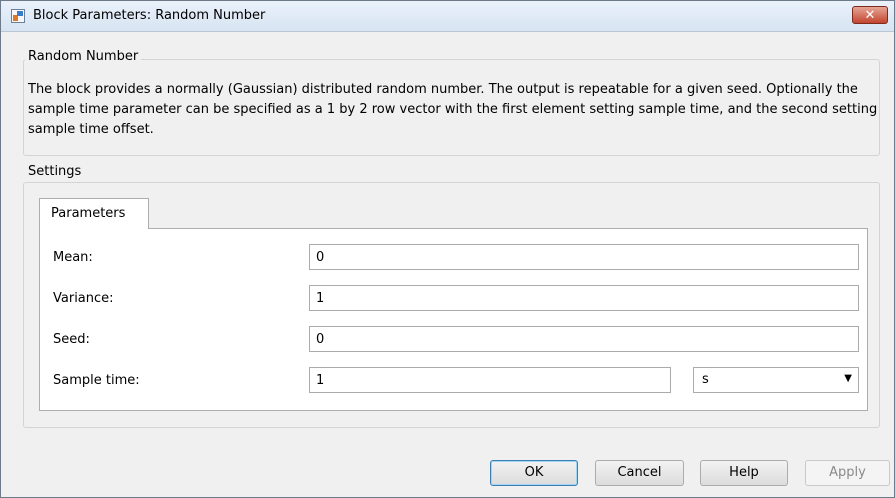 The image size is (895, 498). What do you see at coordinates (83, 56) in the screenshot?
I see `block-group-title: Random Number` at bounding box center [83, 56].